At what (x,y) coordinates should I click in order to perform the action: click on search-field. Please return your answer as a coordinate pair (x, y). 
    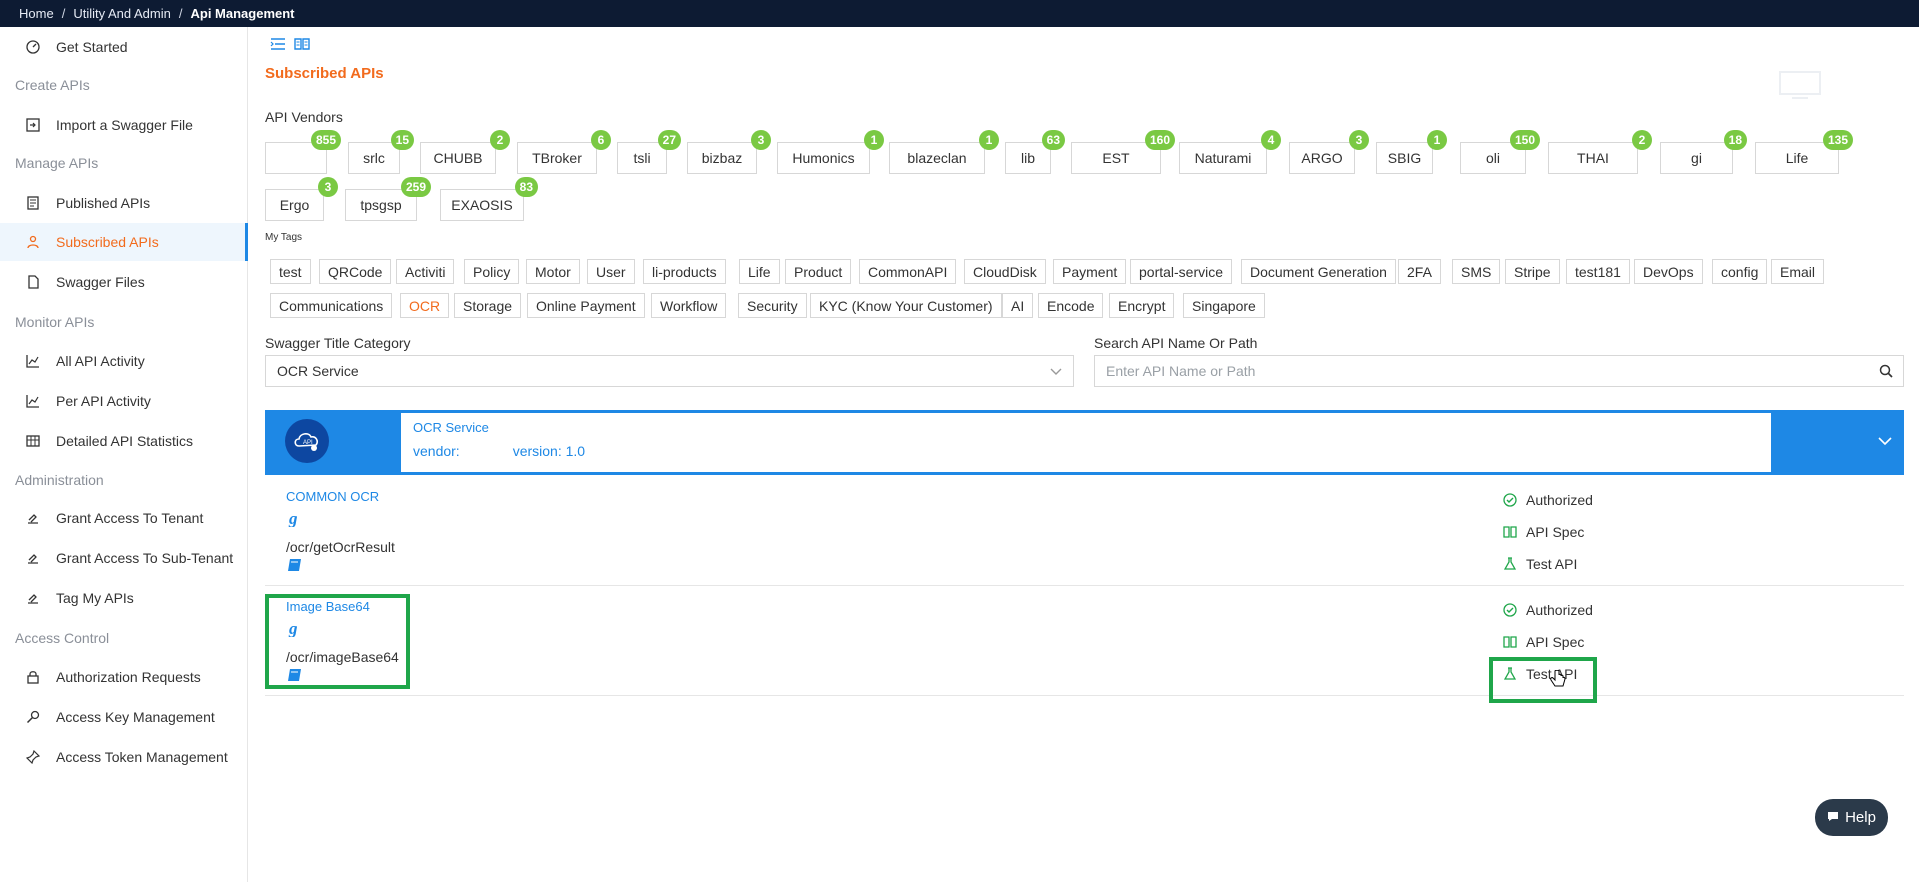
    Looking at the image, I should click on (1499, 371).